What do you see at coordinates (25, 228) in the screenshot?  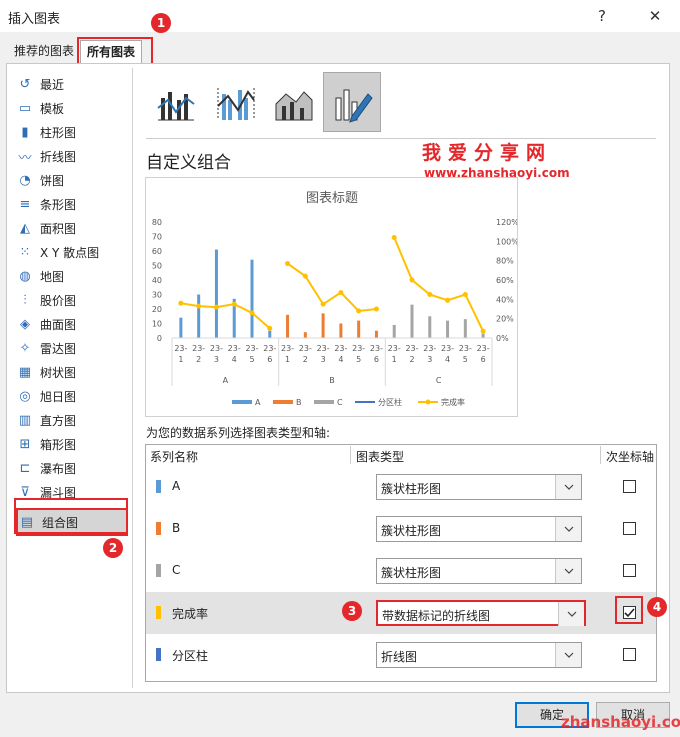 I see `area-chart-icon: ◭` at bounding box center [25, 228].